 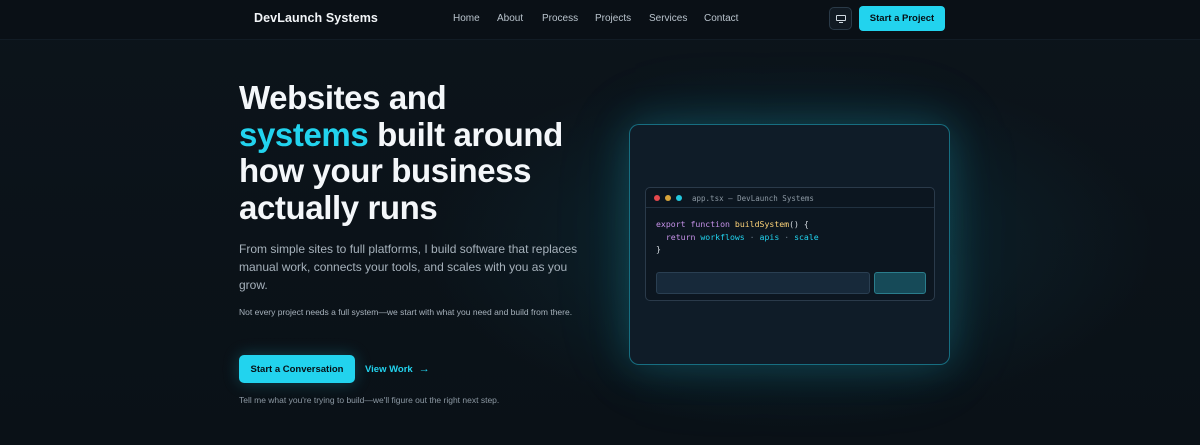 What do you see at coordinates (769, 236) in the screenshot?
I see `code-token-apis: apis` at bounding box center [769, 236].